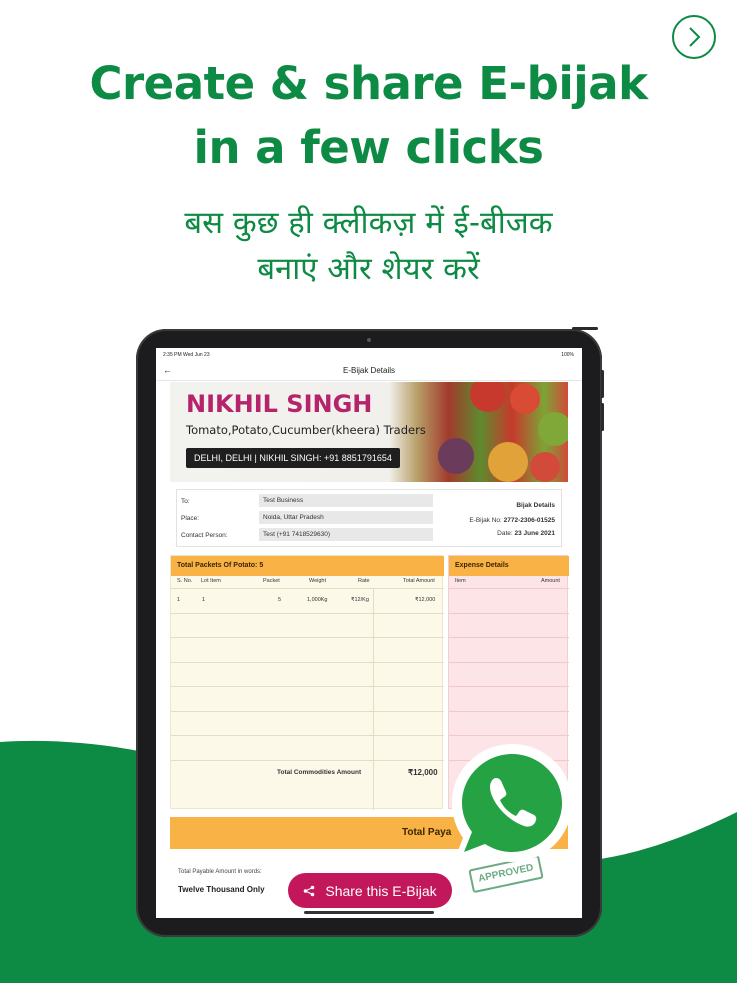 The image size is (737, 983). I want to click on place-label: Place:, so click(190, 518).